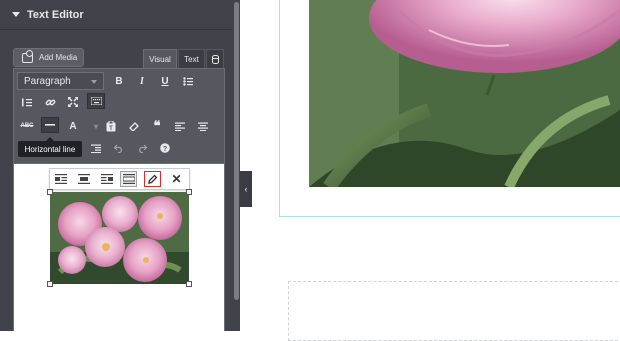  I want to click on paste-text-icon: T, so click(111, 126).